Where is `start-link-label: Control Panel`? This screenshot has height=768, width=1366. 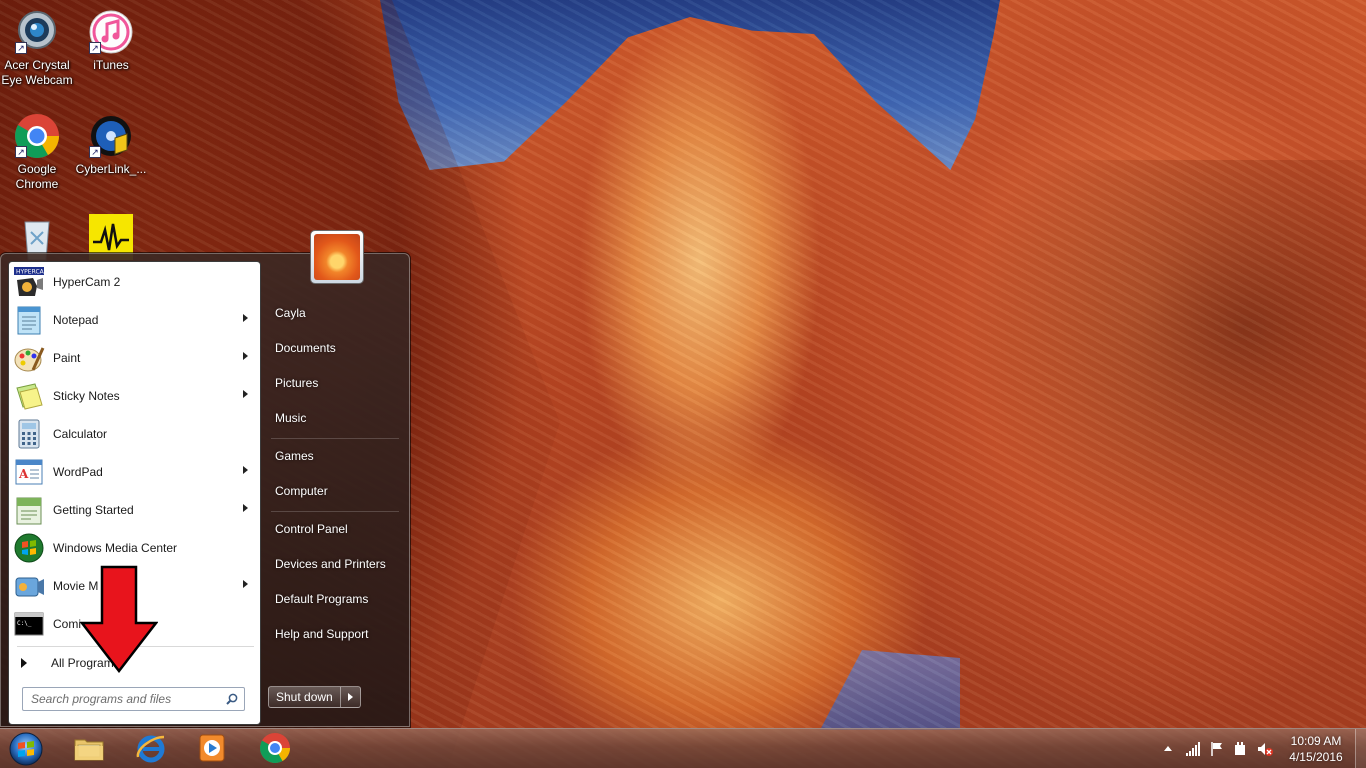
start-link-label: Control Panel is located at coordinates (311, 529).